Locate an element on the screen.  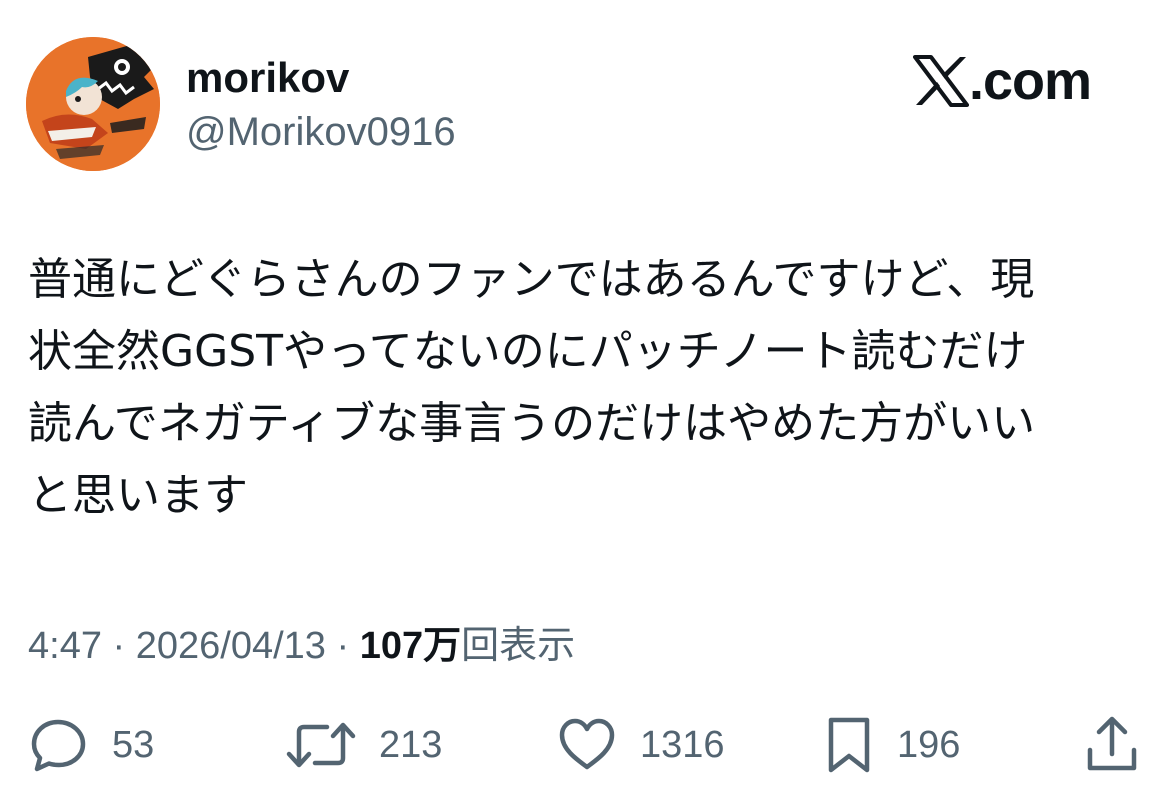
bookmark-button: 196 is located at coordinates (891, 745).